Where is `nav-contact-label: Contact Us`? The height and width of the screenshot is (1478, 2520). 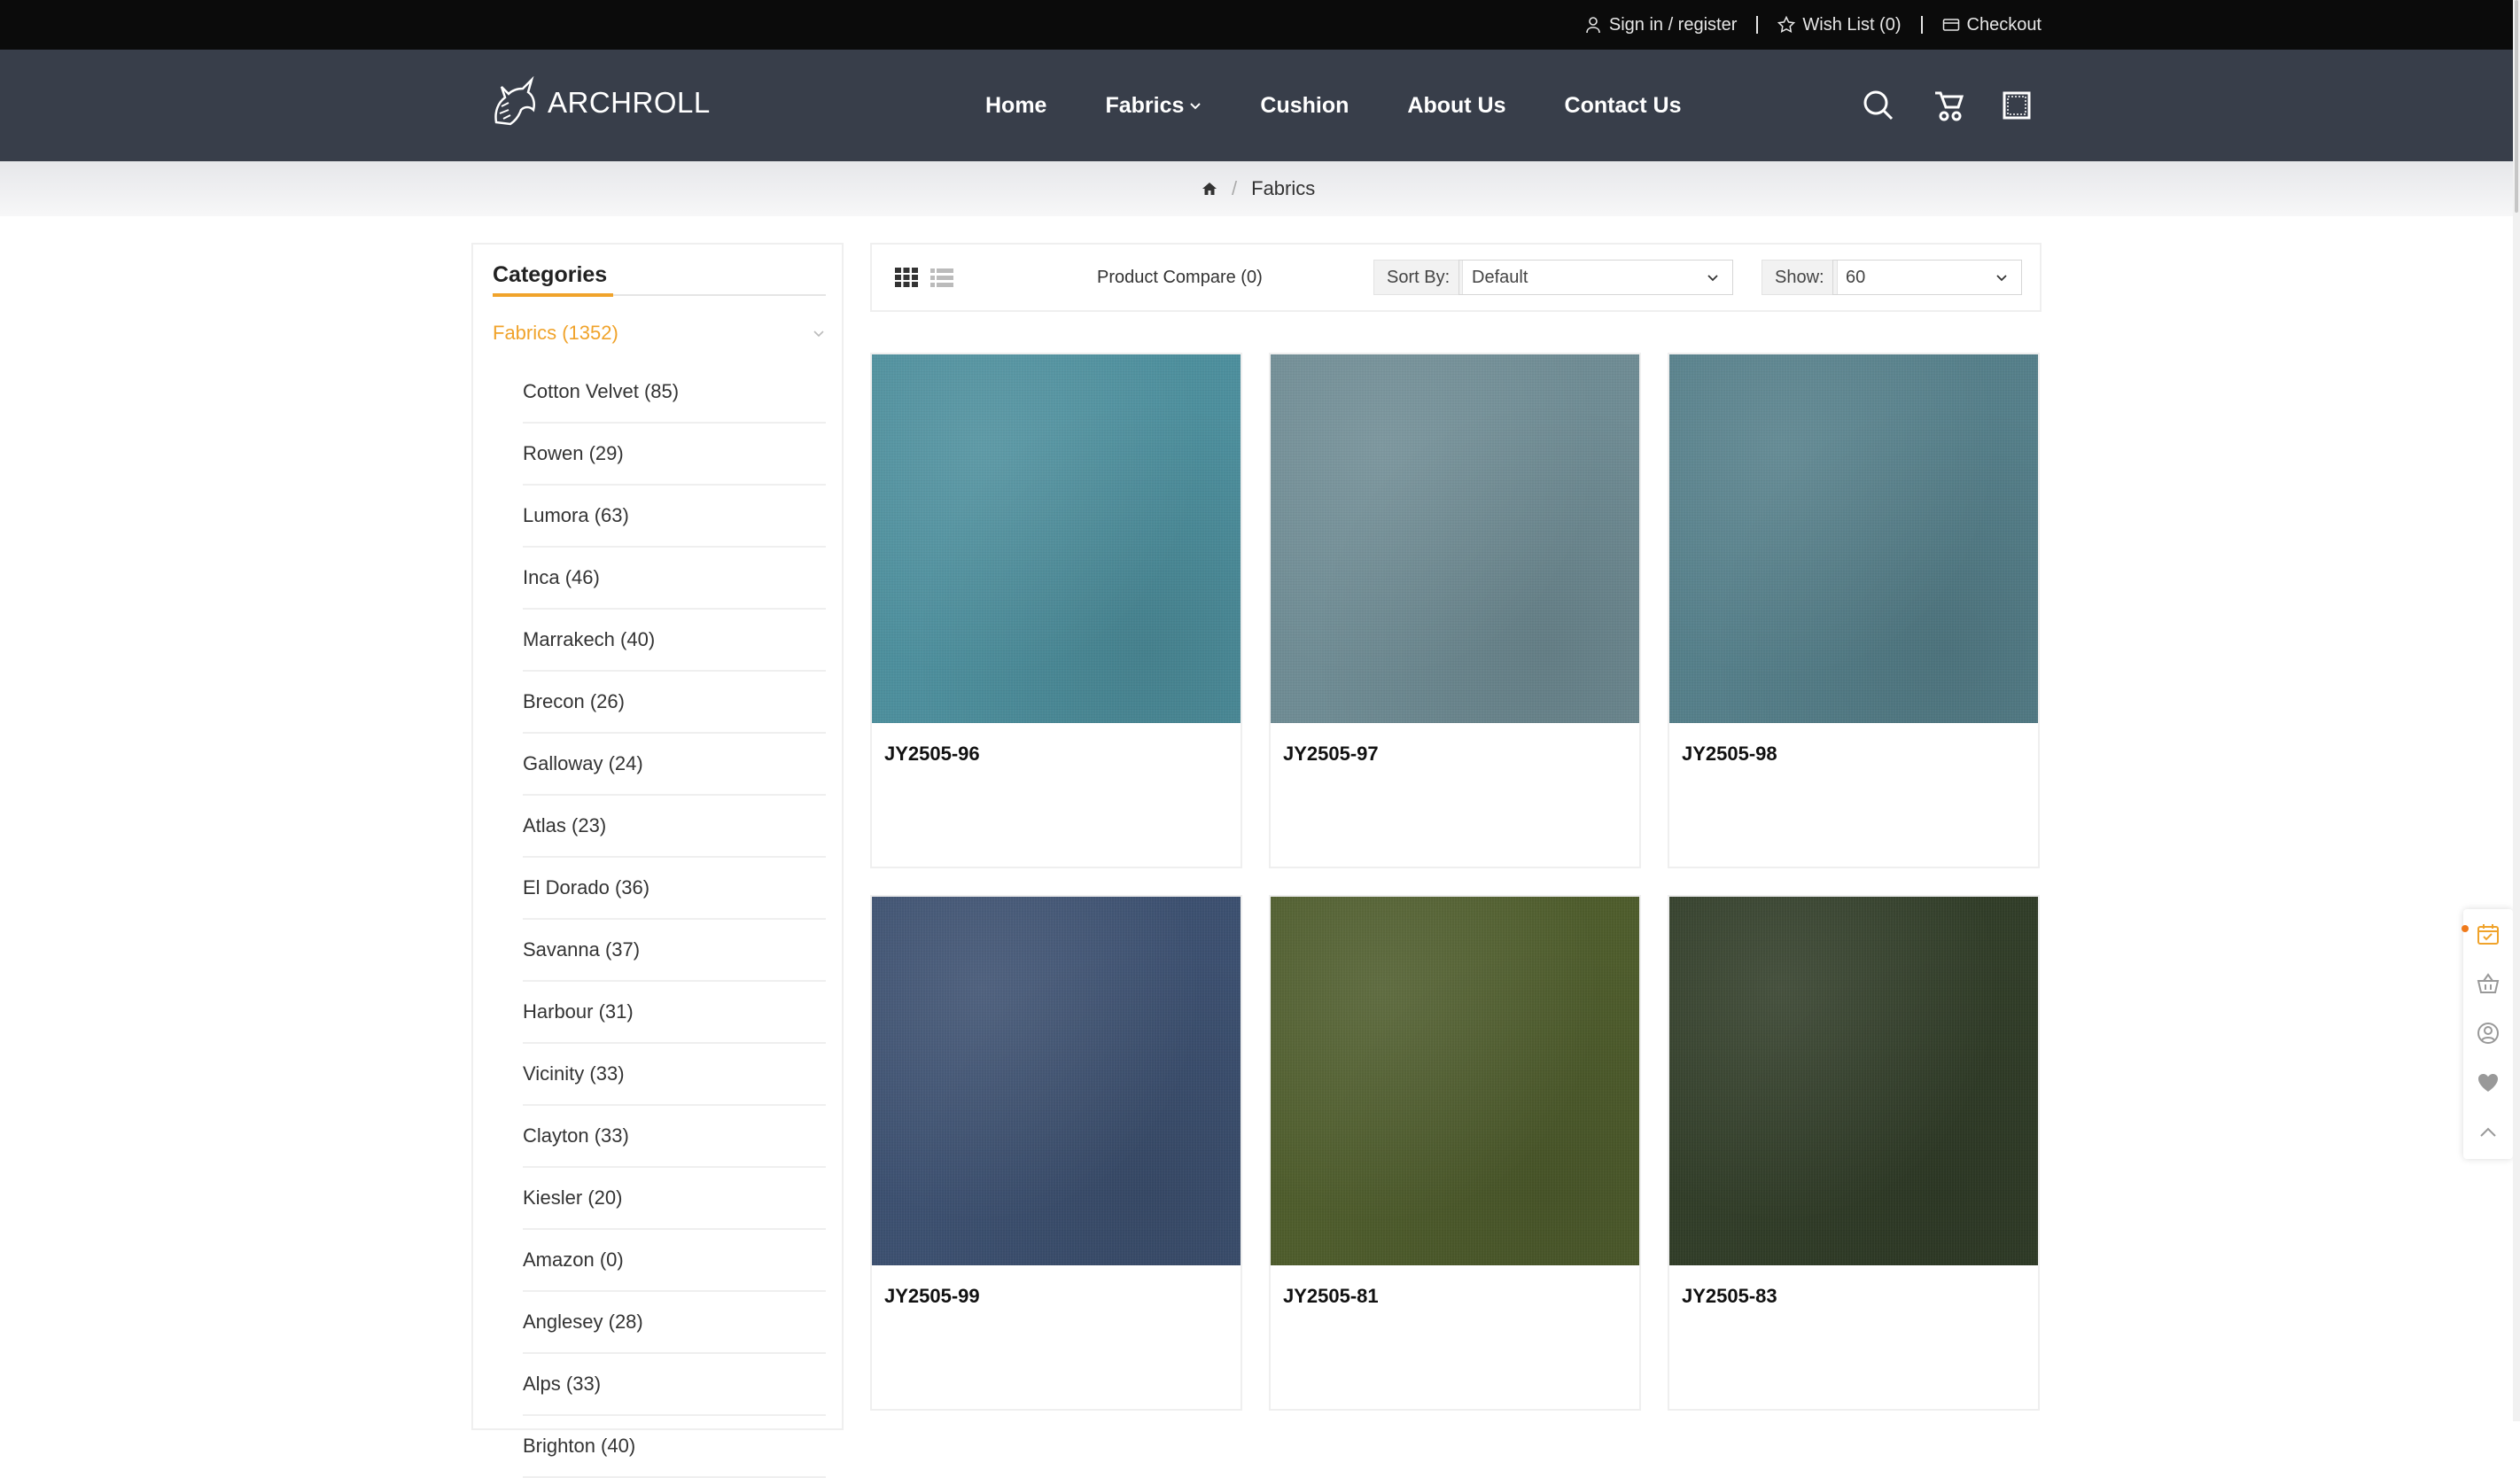
nav-contact-label: Contact Us is located at coordinates (1623, 105).